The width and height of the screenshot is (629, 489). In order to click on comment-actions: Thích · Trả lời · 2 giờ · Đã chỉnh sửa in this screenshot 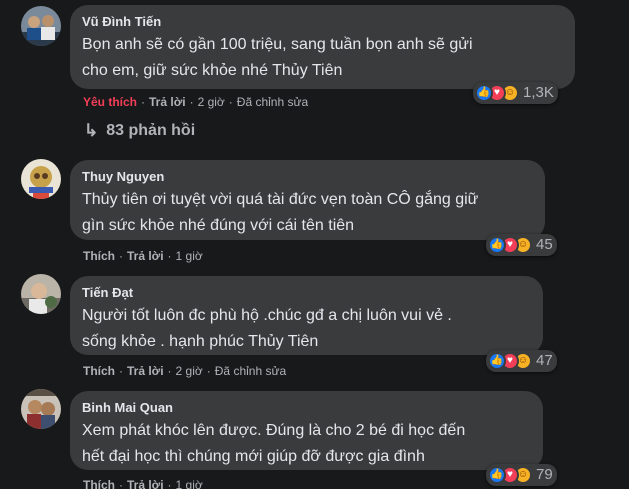, I will do `click(184, 371)`.